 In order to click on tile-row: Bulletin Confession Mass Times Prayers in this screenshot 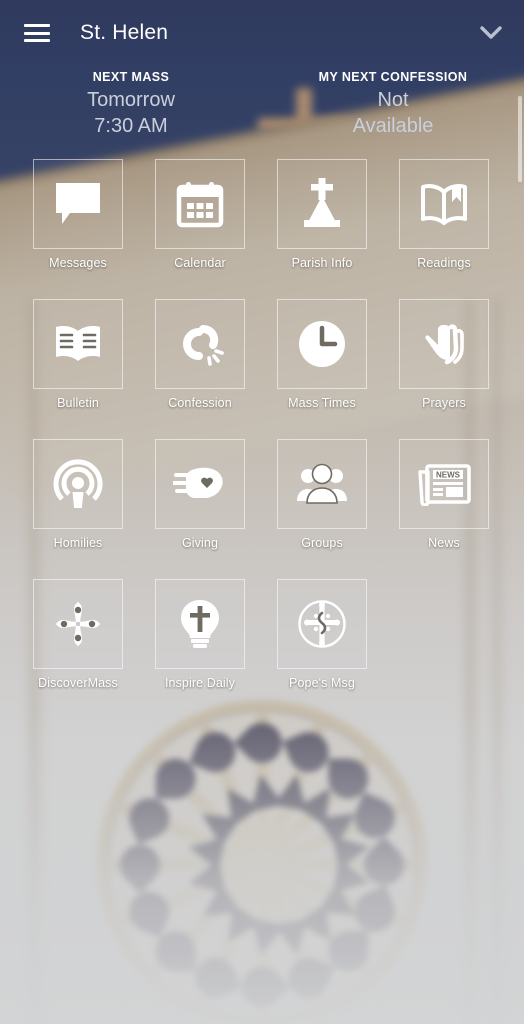, I will do `click(262, 369)`.